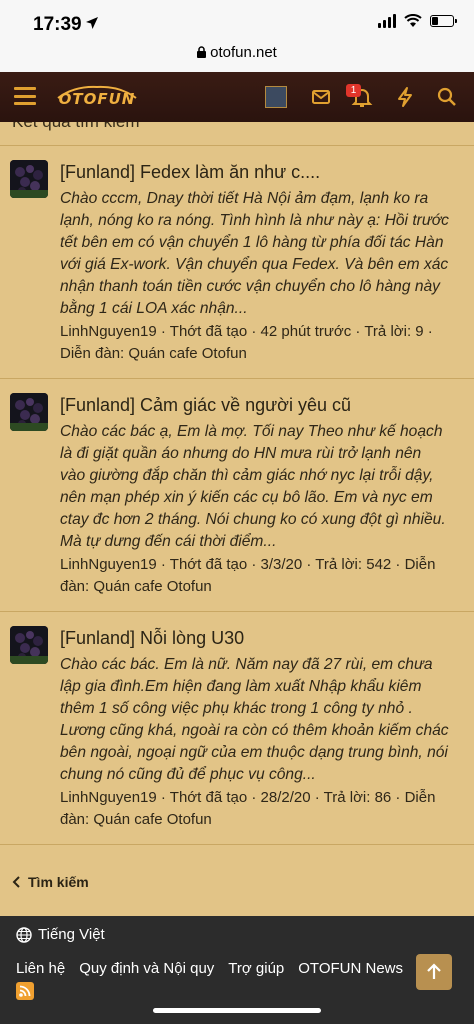 This screenshot has width=474, height=1024. Describe the element at coordinates (153, 353) in the screenshot. I see `meta-line: Diễn đàn: Quán cafe Otofun` at that location.